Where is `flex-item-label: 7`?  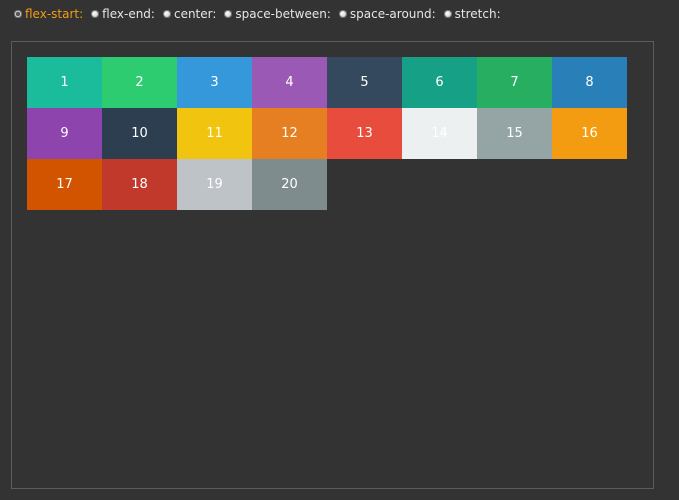
flex-item-label: 7 is located at coordinates (514, 82).